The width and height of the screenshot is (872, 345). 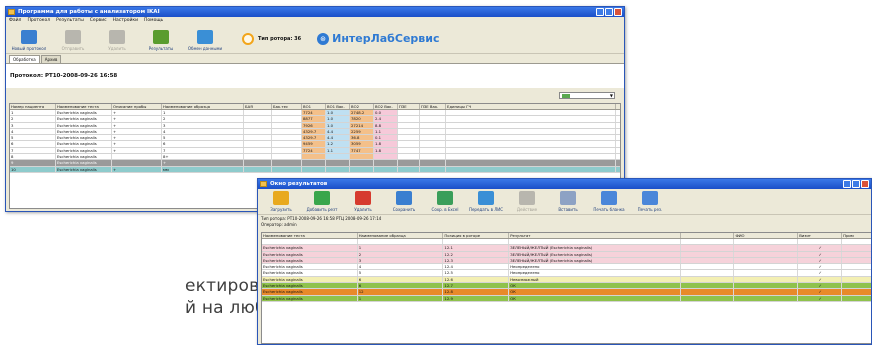 I want to click on table-cell: 12.6, so click(x=476, y=279).